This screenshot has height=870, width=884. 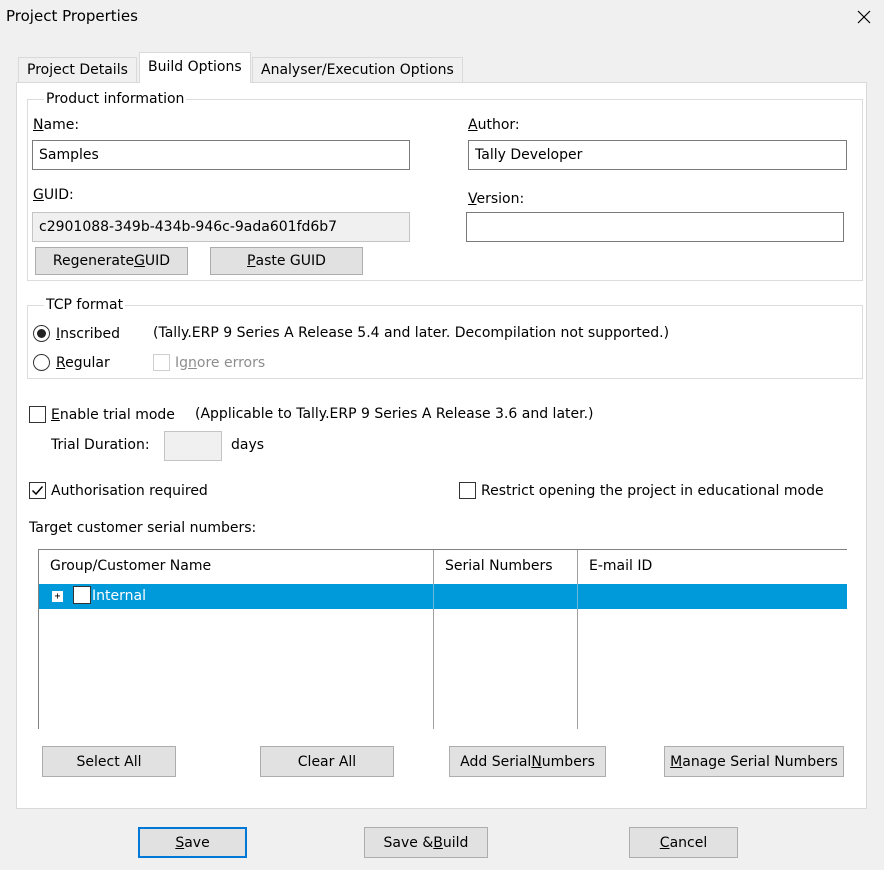 What do you see at coordinates (286, 261) in the screenshot?
I see `paste-guid-button: Paste GUID` at bounding box center [286, 261].